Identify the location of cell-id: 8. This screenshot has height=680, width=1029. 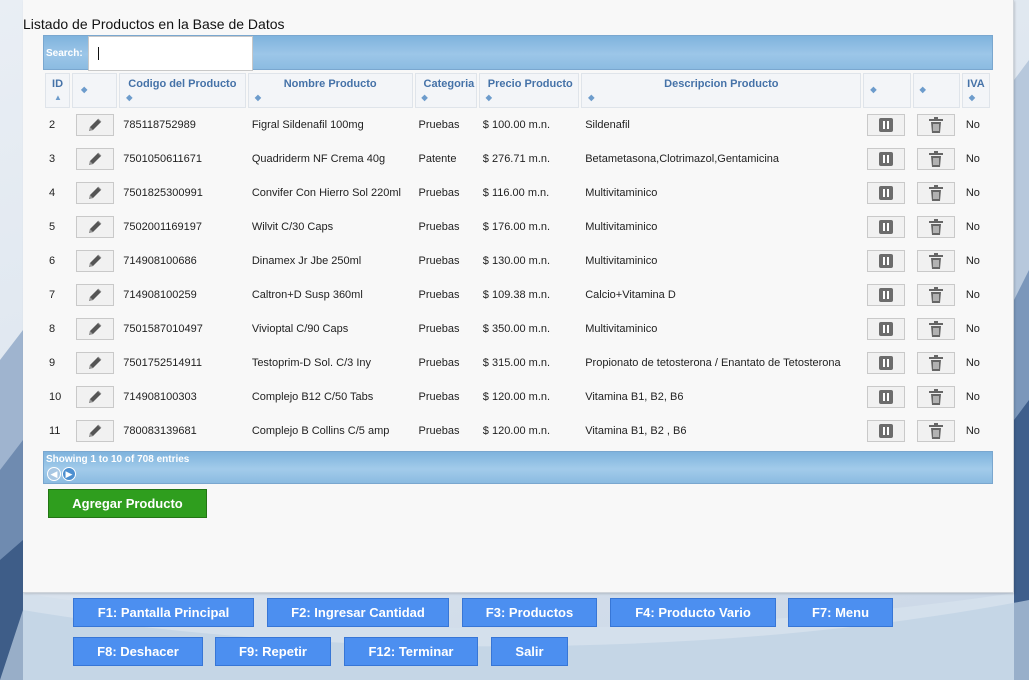
(52, 329).